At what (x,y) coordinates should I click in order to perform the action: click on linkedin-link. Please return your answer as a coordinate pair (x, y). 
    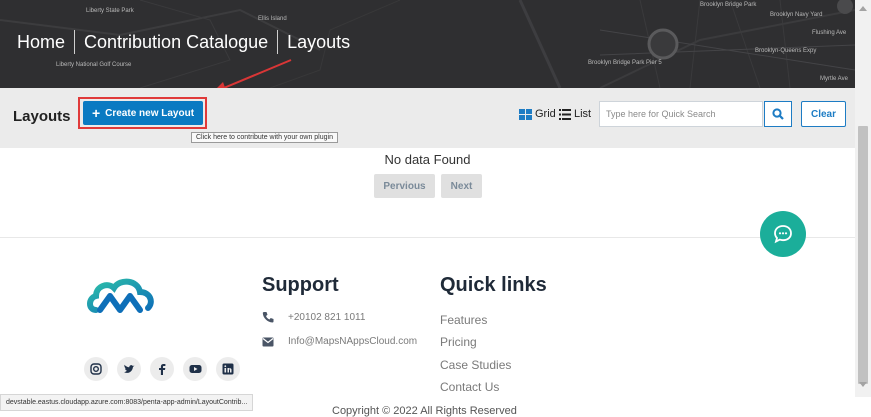
    Looking at the image, I should click on (228, 369).